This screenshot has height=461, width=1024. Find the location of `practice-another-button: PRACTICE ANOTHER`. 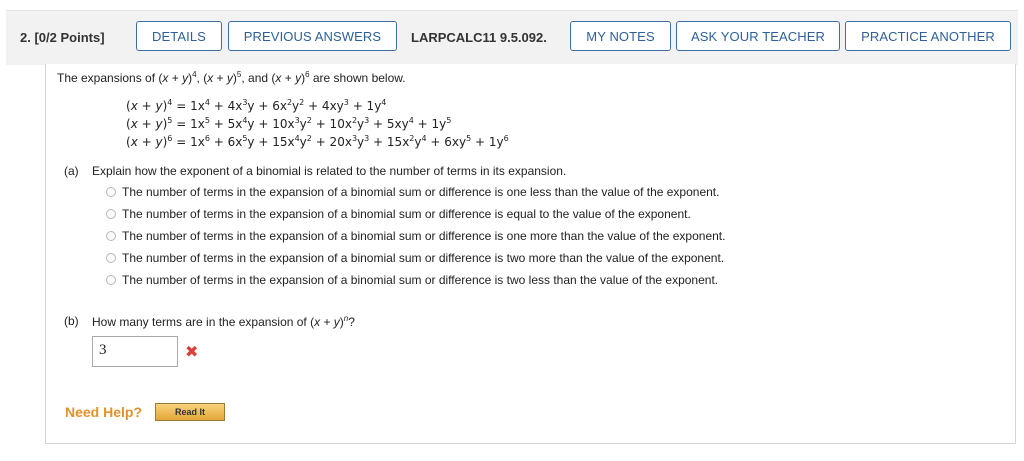

practice-another-button: PRACTICE ANOTHER is located at coordinates (928, 36).